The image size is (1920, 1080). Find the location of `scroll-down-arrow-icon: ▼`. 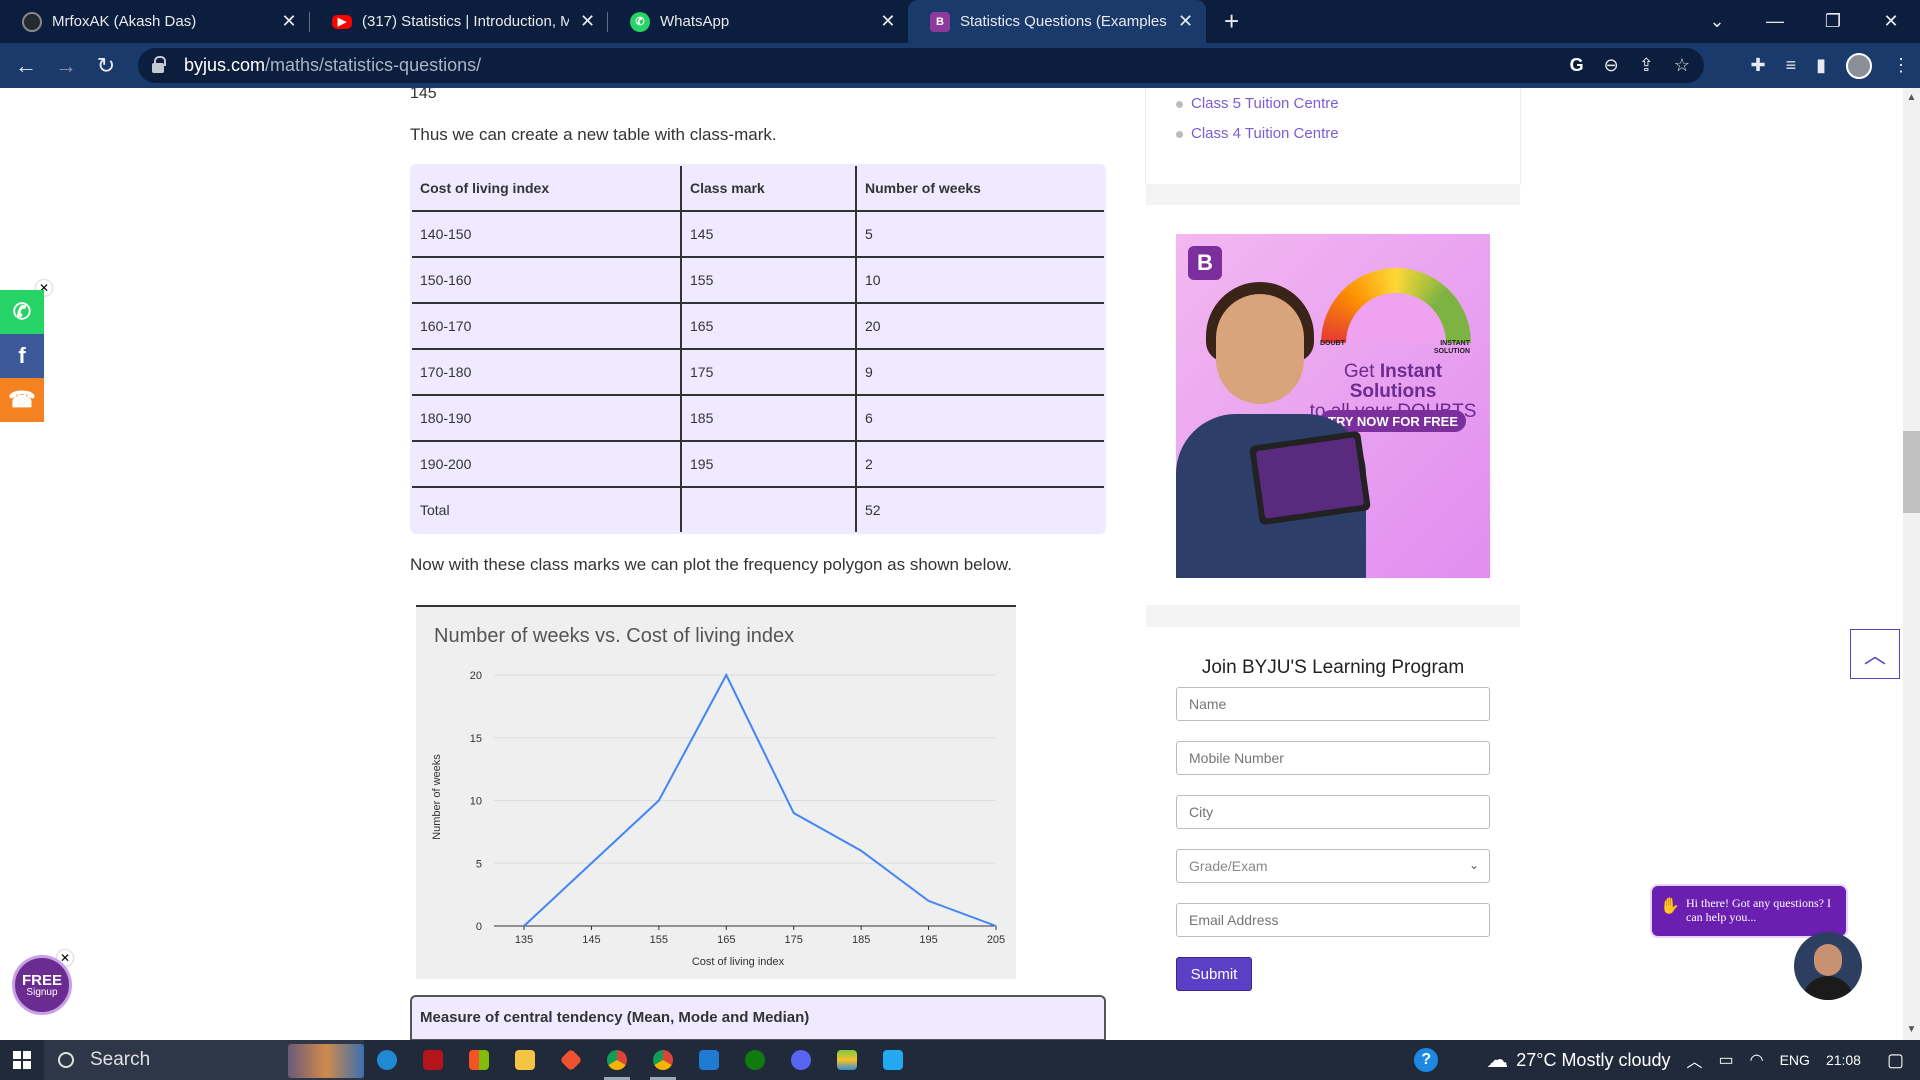

scroll-down-arrow-icon: ▼ is located at coordinates (1911, 1029).